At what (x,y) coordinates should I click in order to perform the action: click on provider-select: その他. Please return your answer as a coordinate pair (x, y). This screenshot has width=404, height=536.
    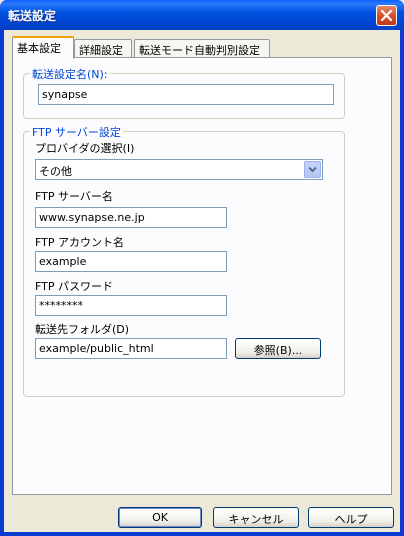
    Looking at the image, I should click on (179, 169).